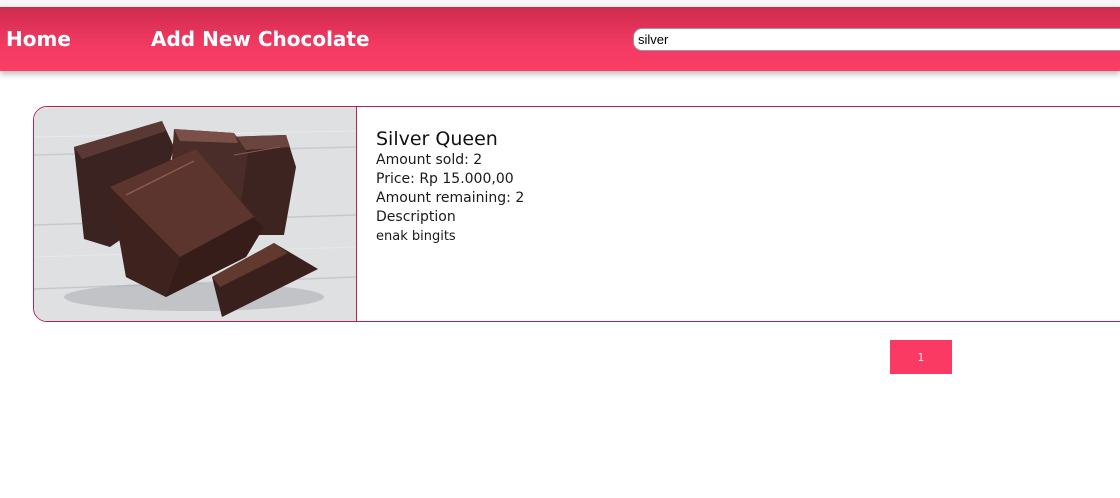  What do you see at coordinates (437, 139) in the screenshot?
I see `product-name: Silver Queen` at bounding box center [437, 139].